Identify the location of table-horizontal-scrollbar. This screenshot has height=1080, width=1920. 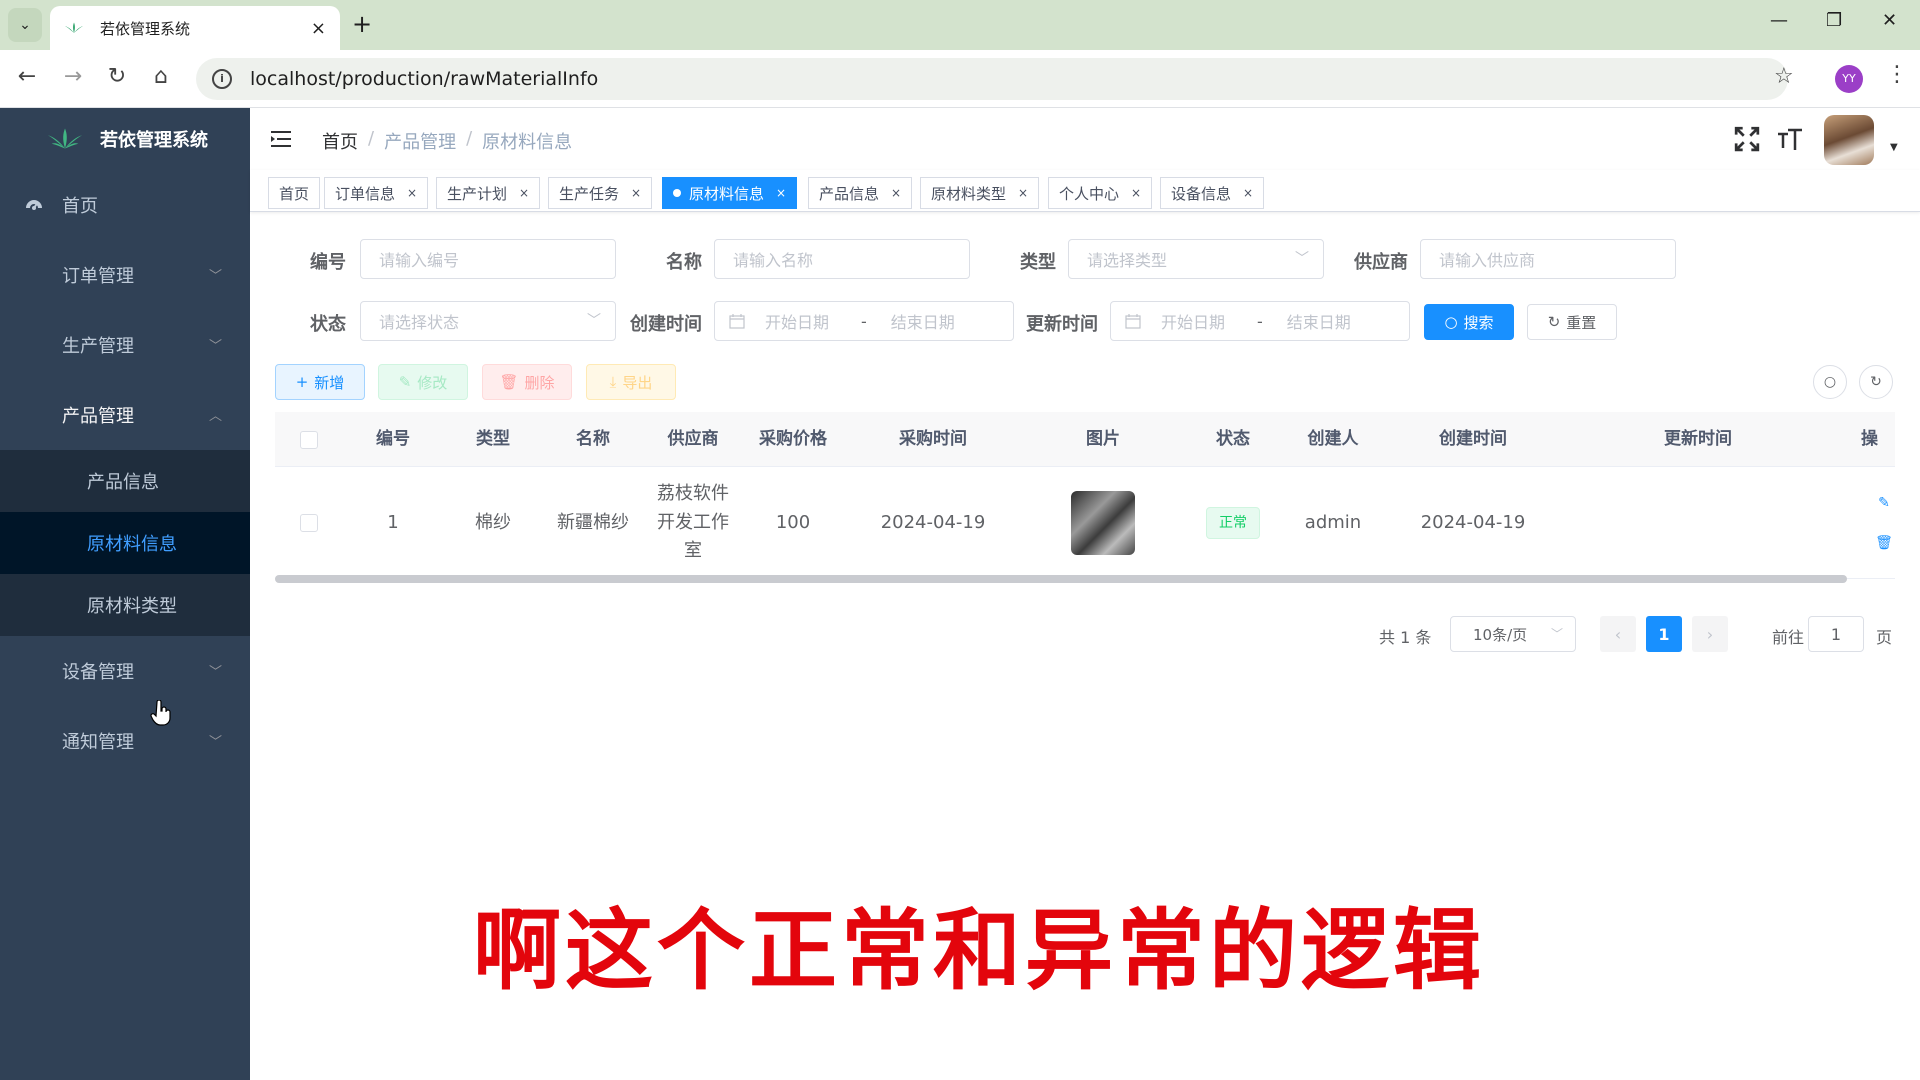
(1085, 579).